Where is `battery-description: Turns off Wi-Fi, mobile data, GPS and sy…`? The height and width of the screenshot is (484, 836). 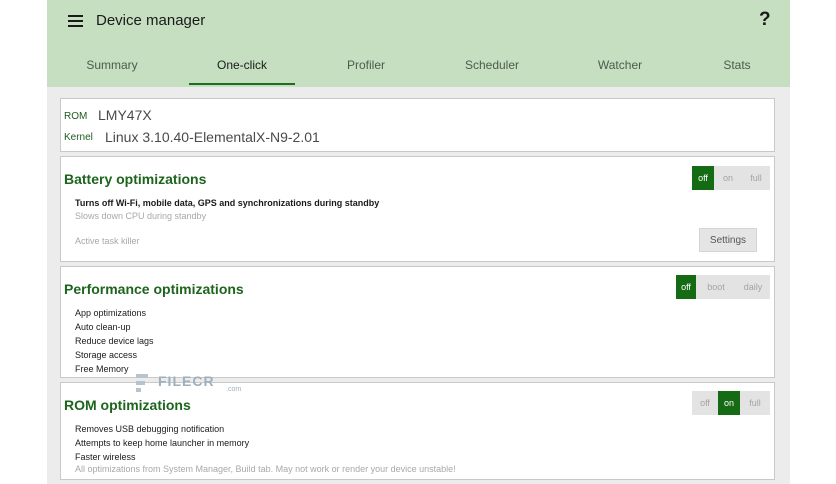
battery-description: Turns off Wi-Fi, mobile data, GPS and sy… is located at coordinates (227, 203).